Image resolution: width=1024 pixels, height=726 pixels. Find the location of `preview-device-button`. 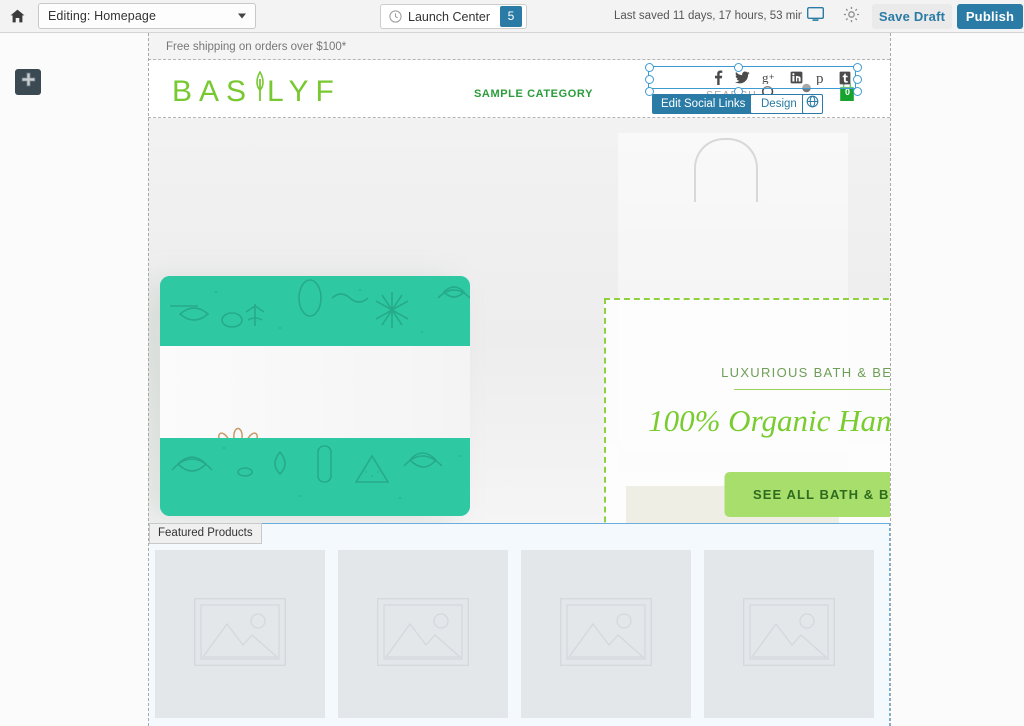

preview-device-button is located at coordinates (815, 16).